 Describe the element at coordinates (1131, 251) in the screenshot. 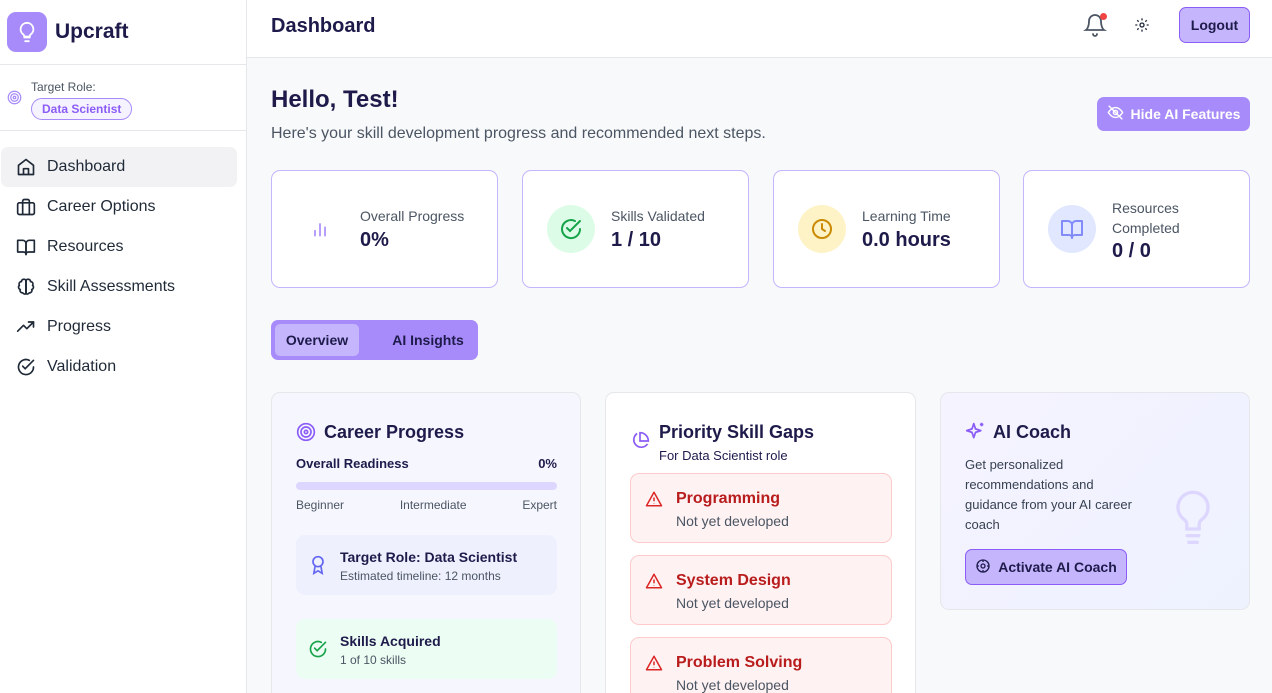

I see `stat-value: 0 / 0` at that location.